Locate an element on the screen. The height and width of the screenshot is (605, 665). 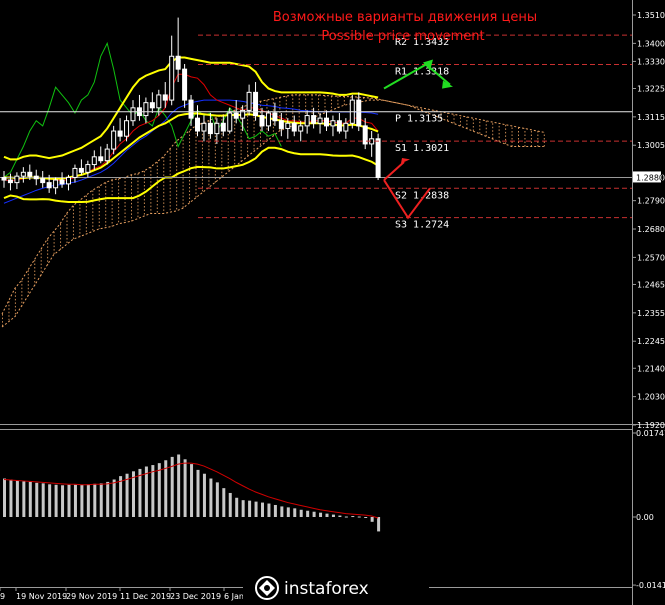
y-tick-label: 1.2245 is located at coordinates (651, 341).